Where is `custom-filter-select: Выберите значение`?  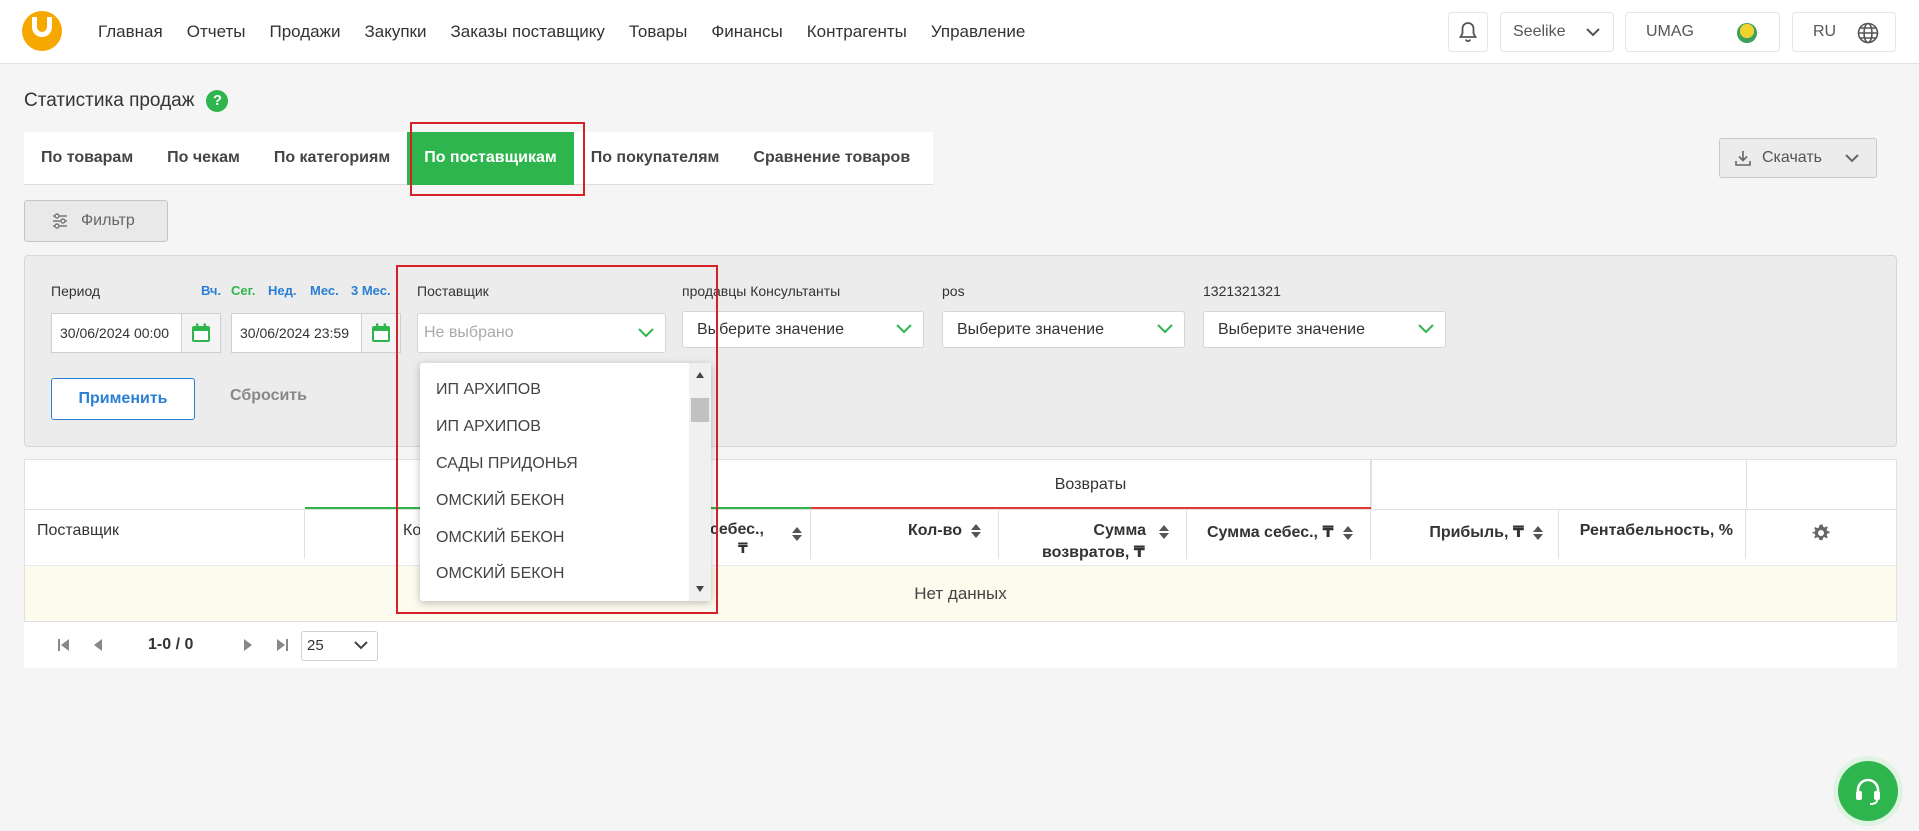 custom-filter-select: Выберите значение is located at coordinates (1324, 329).